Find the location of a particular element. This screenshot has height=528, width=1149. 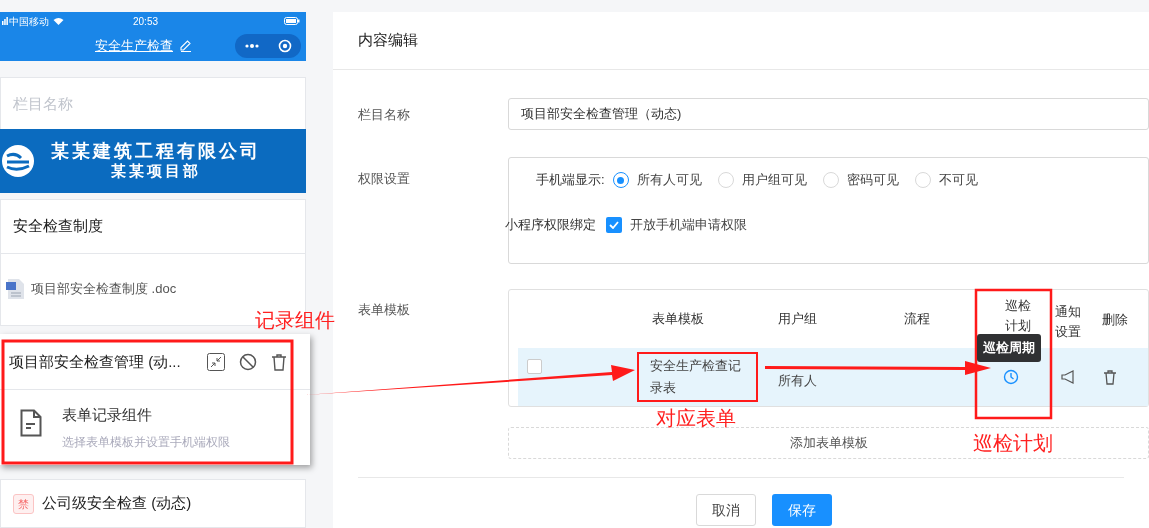

word-file-icon is located at coordinates (15, 288).